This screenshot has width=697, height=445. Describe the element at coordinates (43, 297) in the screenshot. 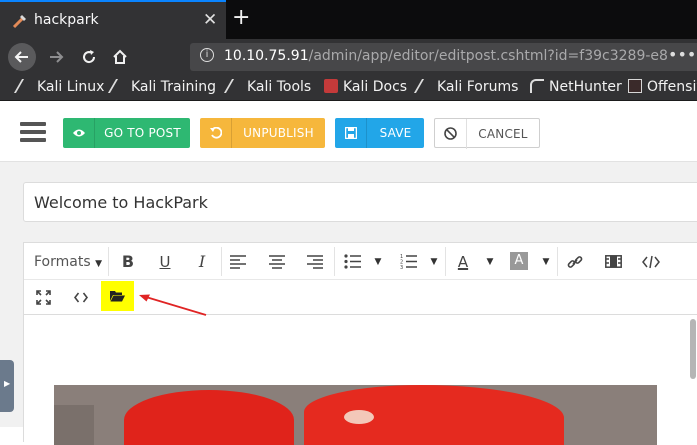

I see `fullscreen-icon` at that location.